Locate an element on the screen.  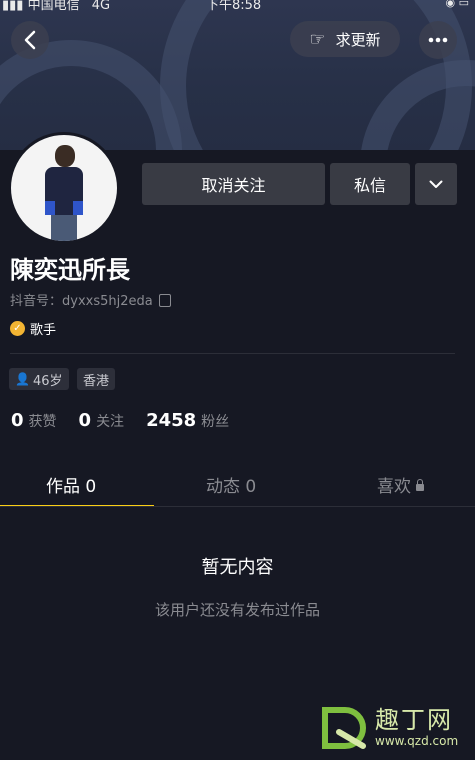
message-button: 私信 is located at coordinates (370, 184).